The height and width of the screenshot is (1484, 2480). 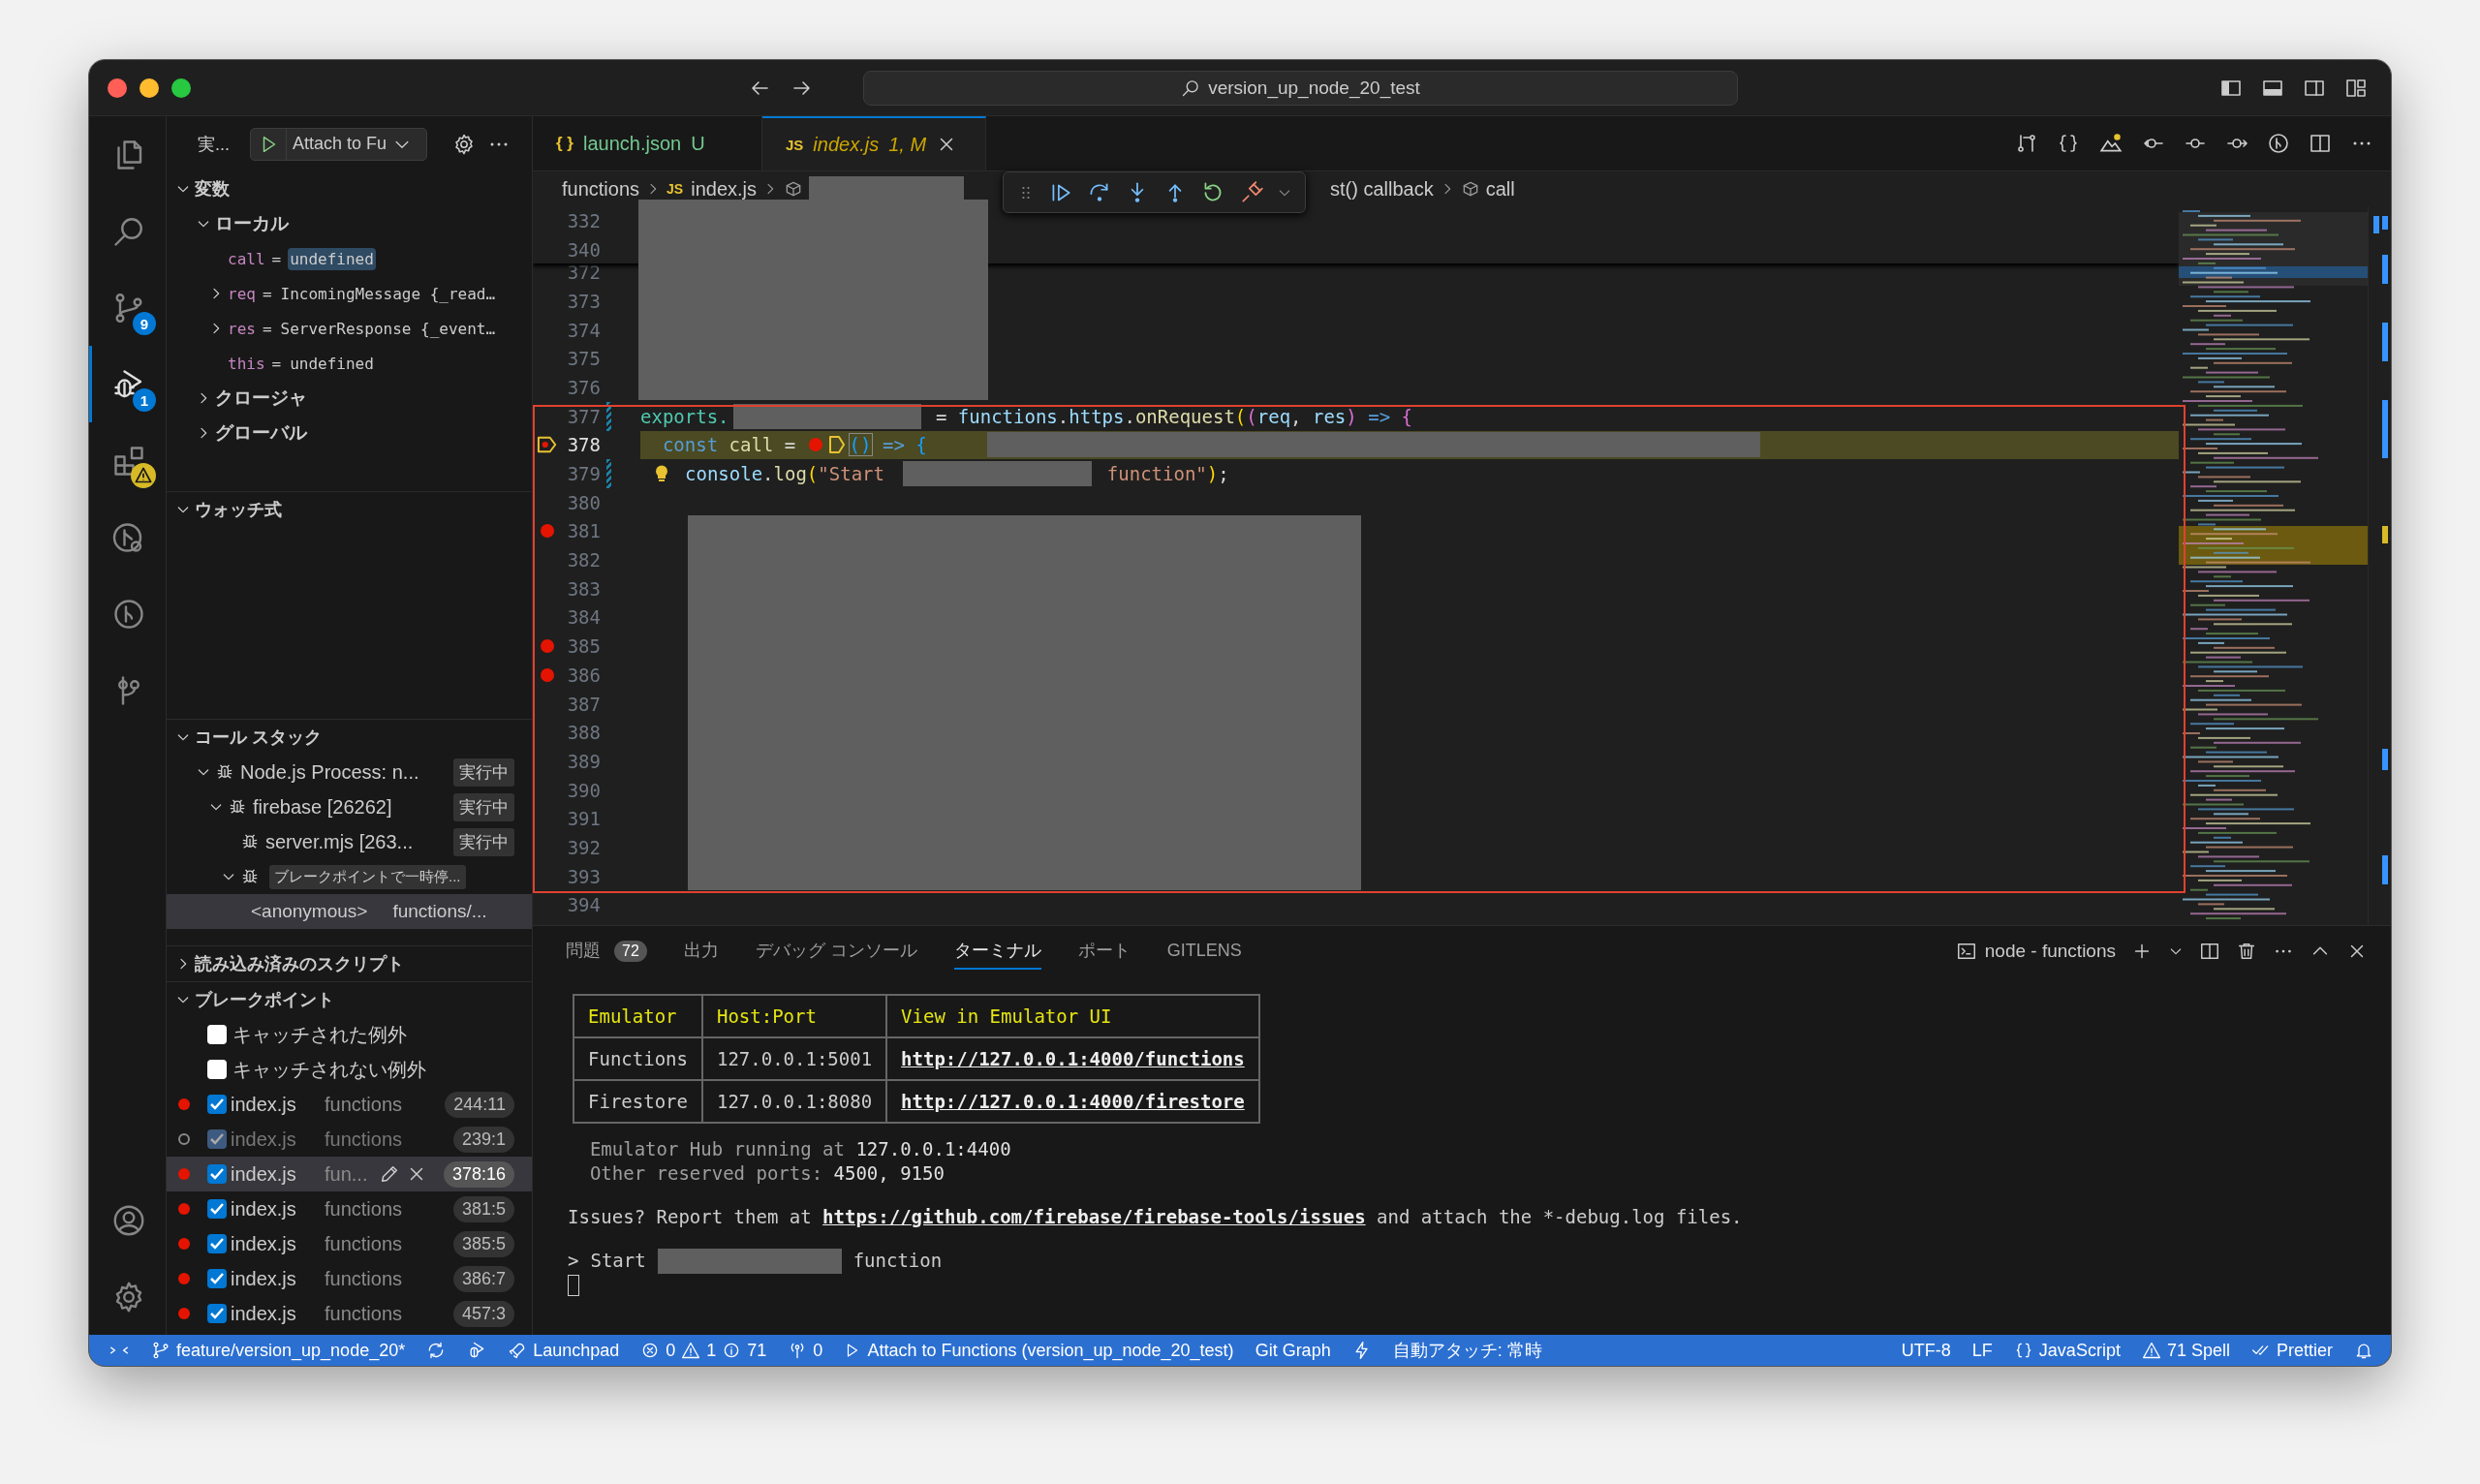 What do you see at coordinates (583, 249) in the screenshot?
I see `line-number: 340` at bounding box center [583, 249].